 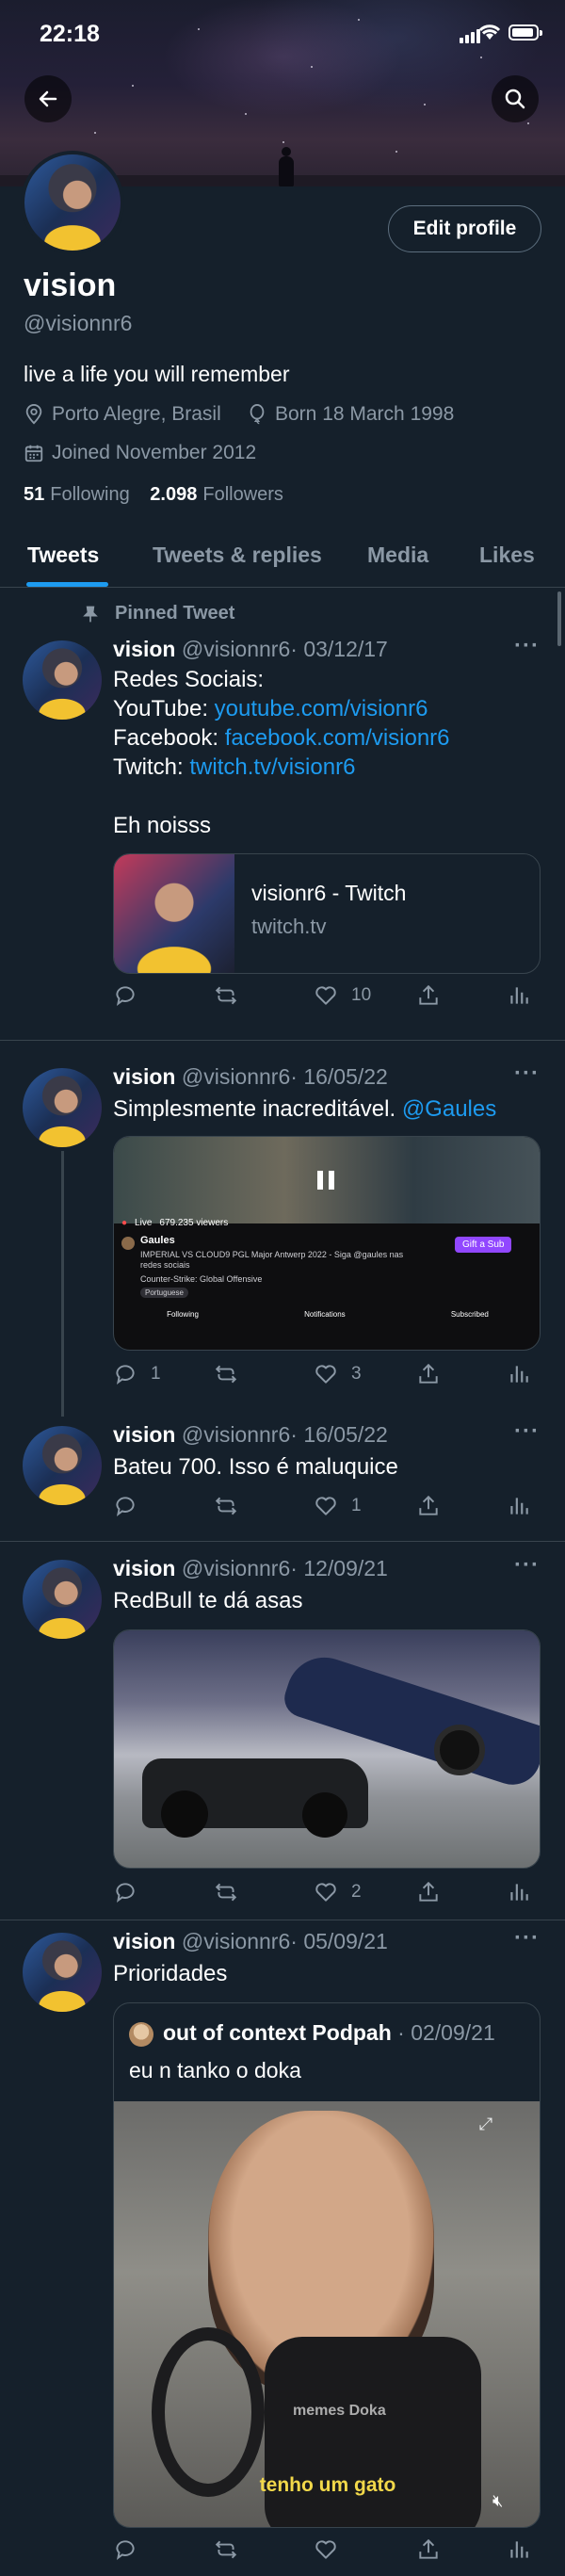 What do you see at coordinates (73, 202) in the screenshot?
I see `profile-avatar` at bounding box center [73, 202].